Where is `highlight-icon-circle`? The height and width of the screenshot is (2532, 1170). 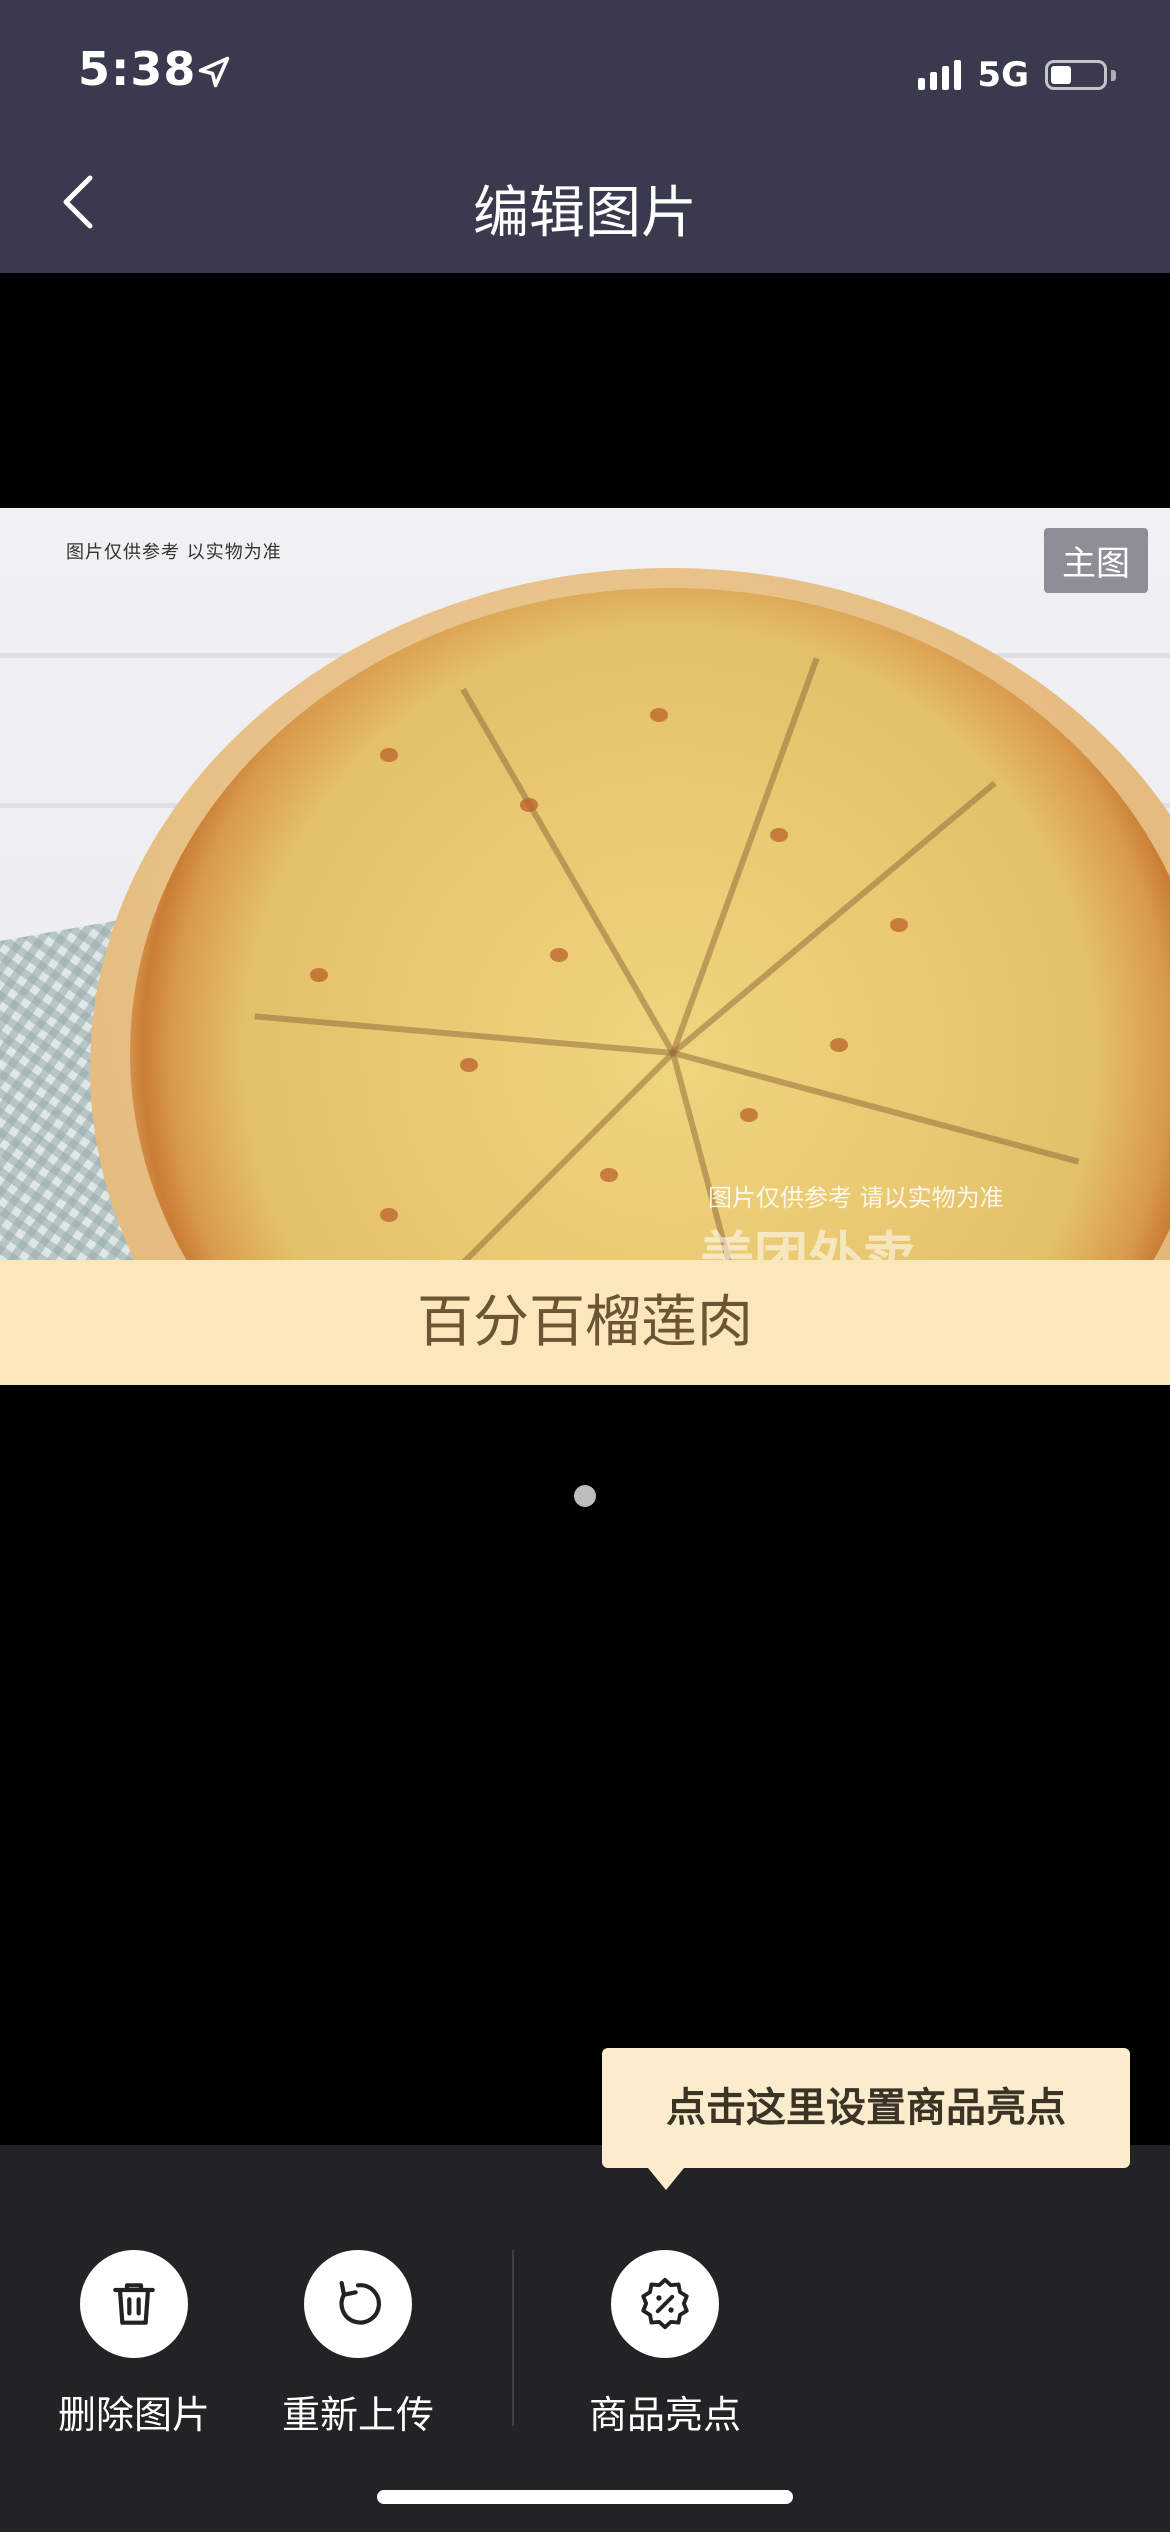
highlight-icon-circle is located at coordinates (665, 2304).